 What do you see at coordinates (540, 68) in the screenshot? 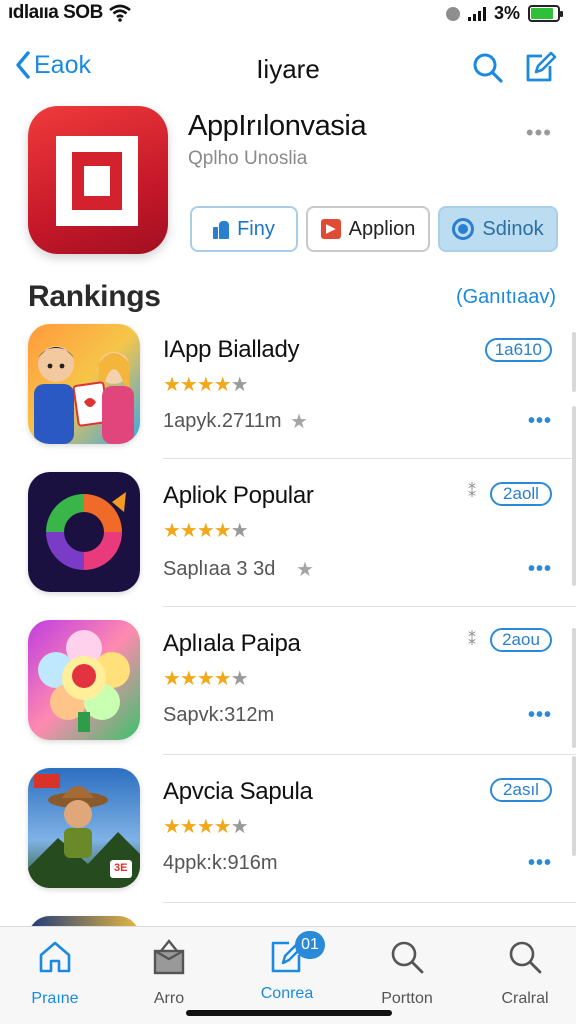
I see `compose-icon` at bounding box center [540, 68].